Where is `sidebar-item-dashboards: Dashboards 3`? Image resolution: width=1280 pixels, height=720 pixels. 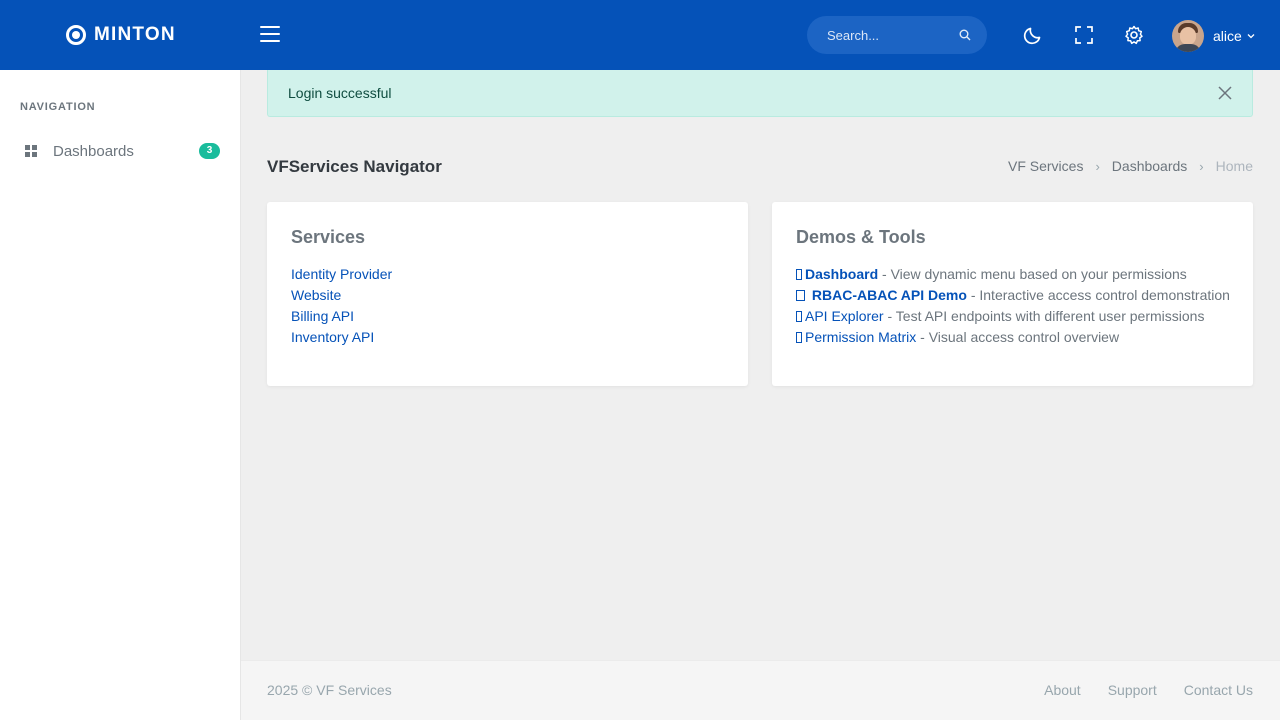
sidebar-item-dashboards: Dashboards 3 is located at coordinates (120, 151).